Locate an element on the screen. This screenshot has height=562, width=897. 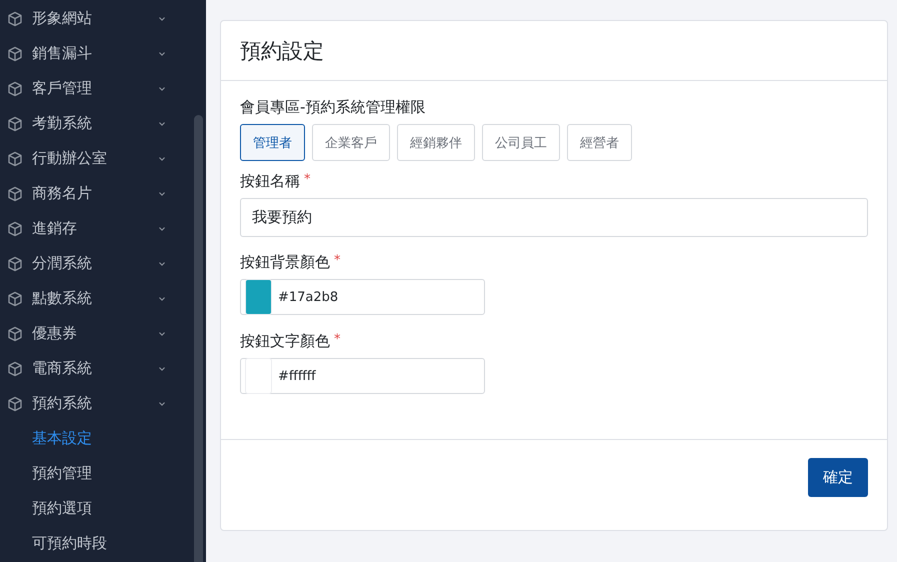
menu-item: 商務名片 is located at coordinates (97, 193).